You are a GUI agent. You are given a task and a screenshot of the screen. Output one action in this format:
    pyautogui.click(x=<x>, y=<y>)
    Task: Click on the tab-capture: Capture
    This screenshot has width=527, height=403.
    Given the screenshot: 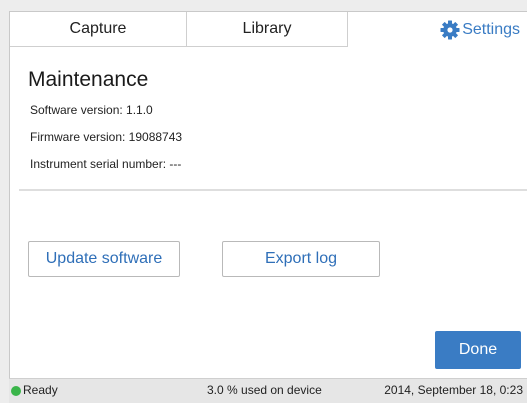 What is the action you would take?
    pyautogui.click(x=98, y=29)
    